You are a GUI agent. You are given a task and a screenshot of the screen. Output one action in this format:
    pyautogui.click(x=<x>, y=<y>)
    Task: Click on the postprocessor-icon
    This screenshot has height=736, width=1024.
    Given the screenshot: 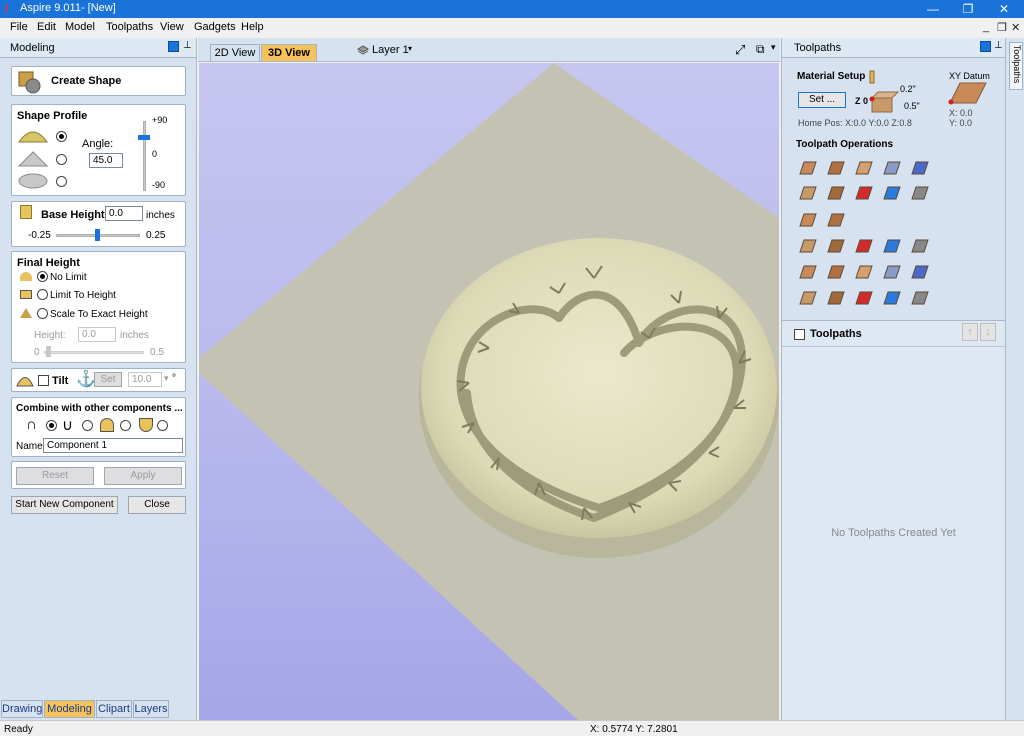 What is the action you would take?
    pyautogui.click(x=892, y=298)
    